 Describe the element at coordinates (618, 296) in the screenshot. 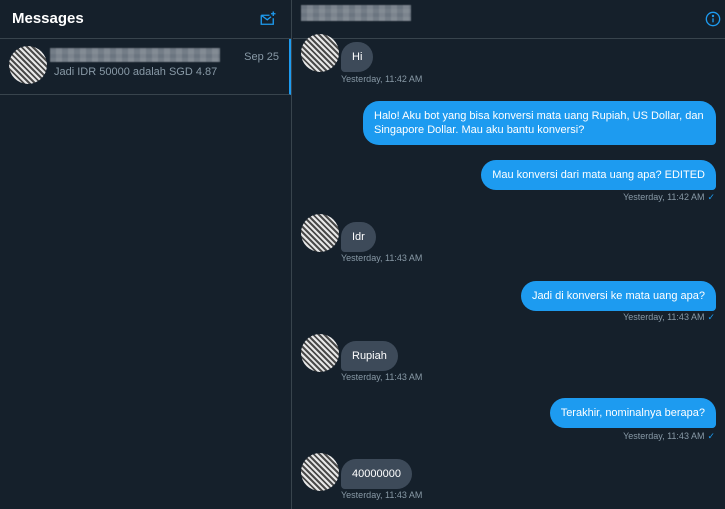

I see `message-bubble-outgoing: Jadi di konversi ke mata uang apa?` at that location.